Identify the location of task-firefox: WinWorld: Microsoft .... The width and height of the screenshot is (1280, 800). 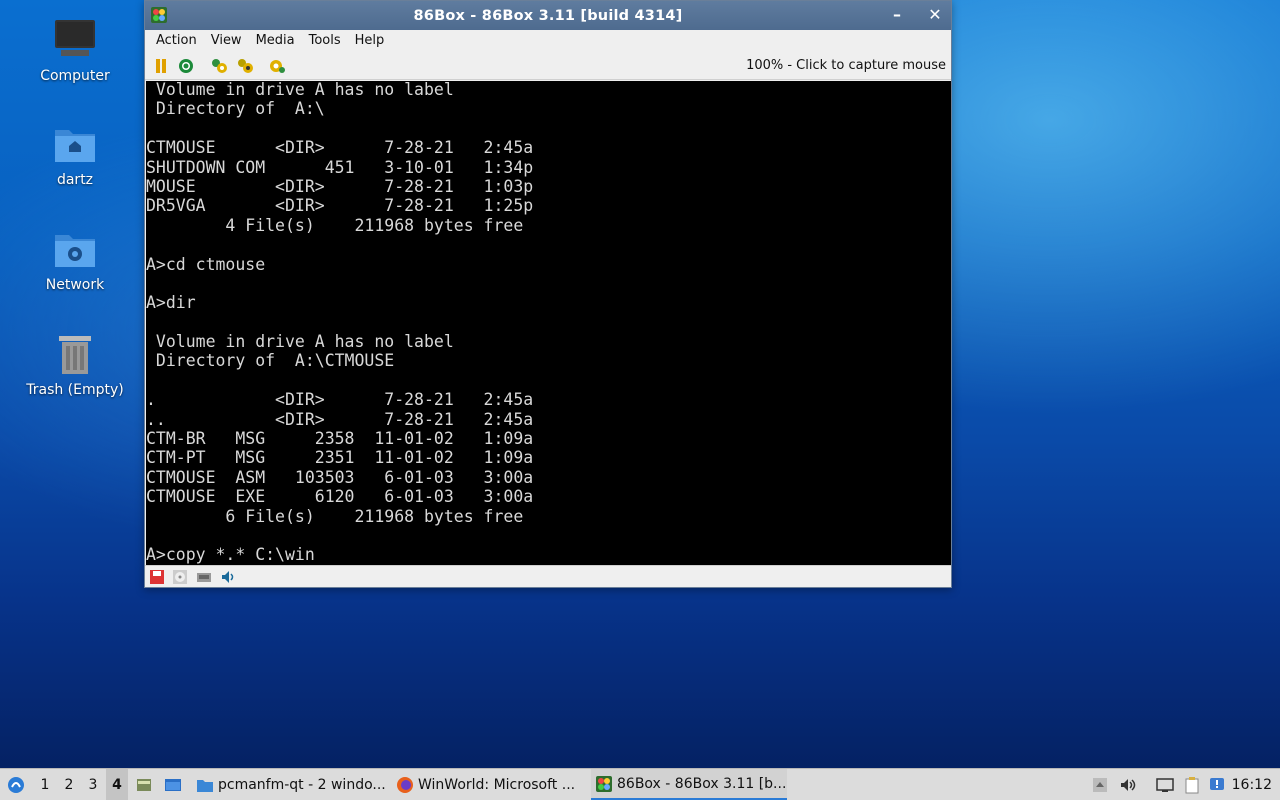
(490, 784).